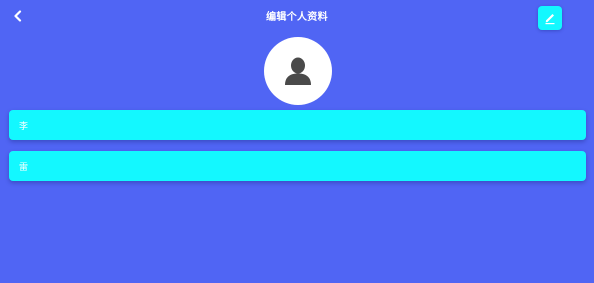 Image resolution: width=594 pixels, height=283 pixels. What do you see at coordinates (297, 166) in the screenshot?
I see `last-name-field: 雷` at bounding box center [297, 166].